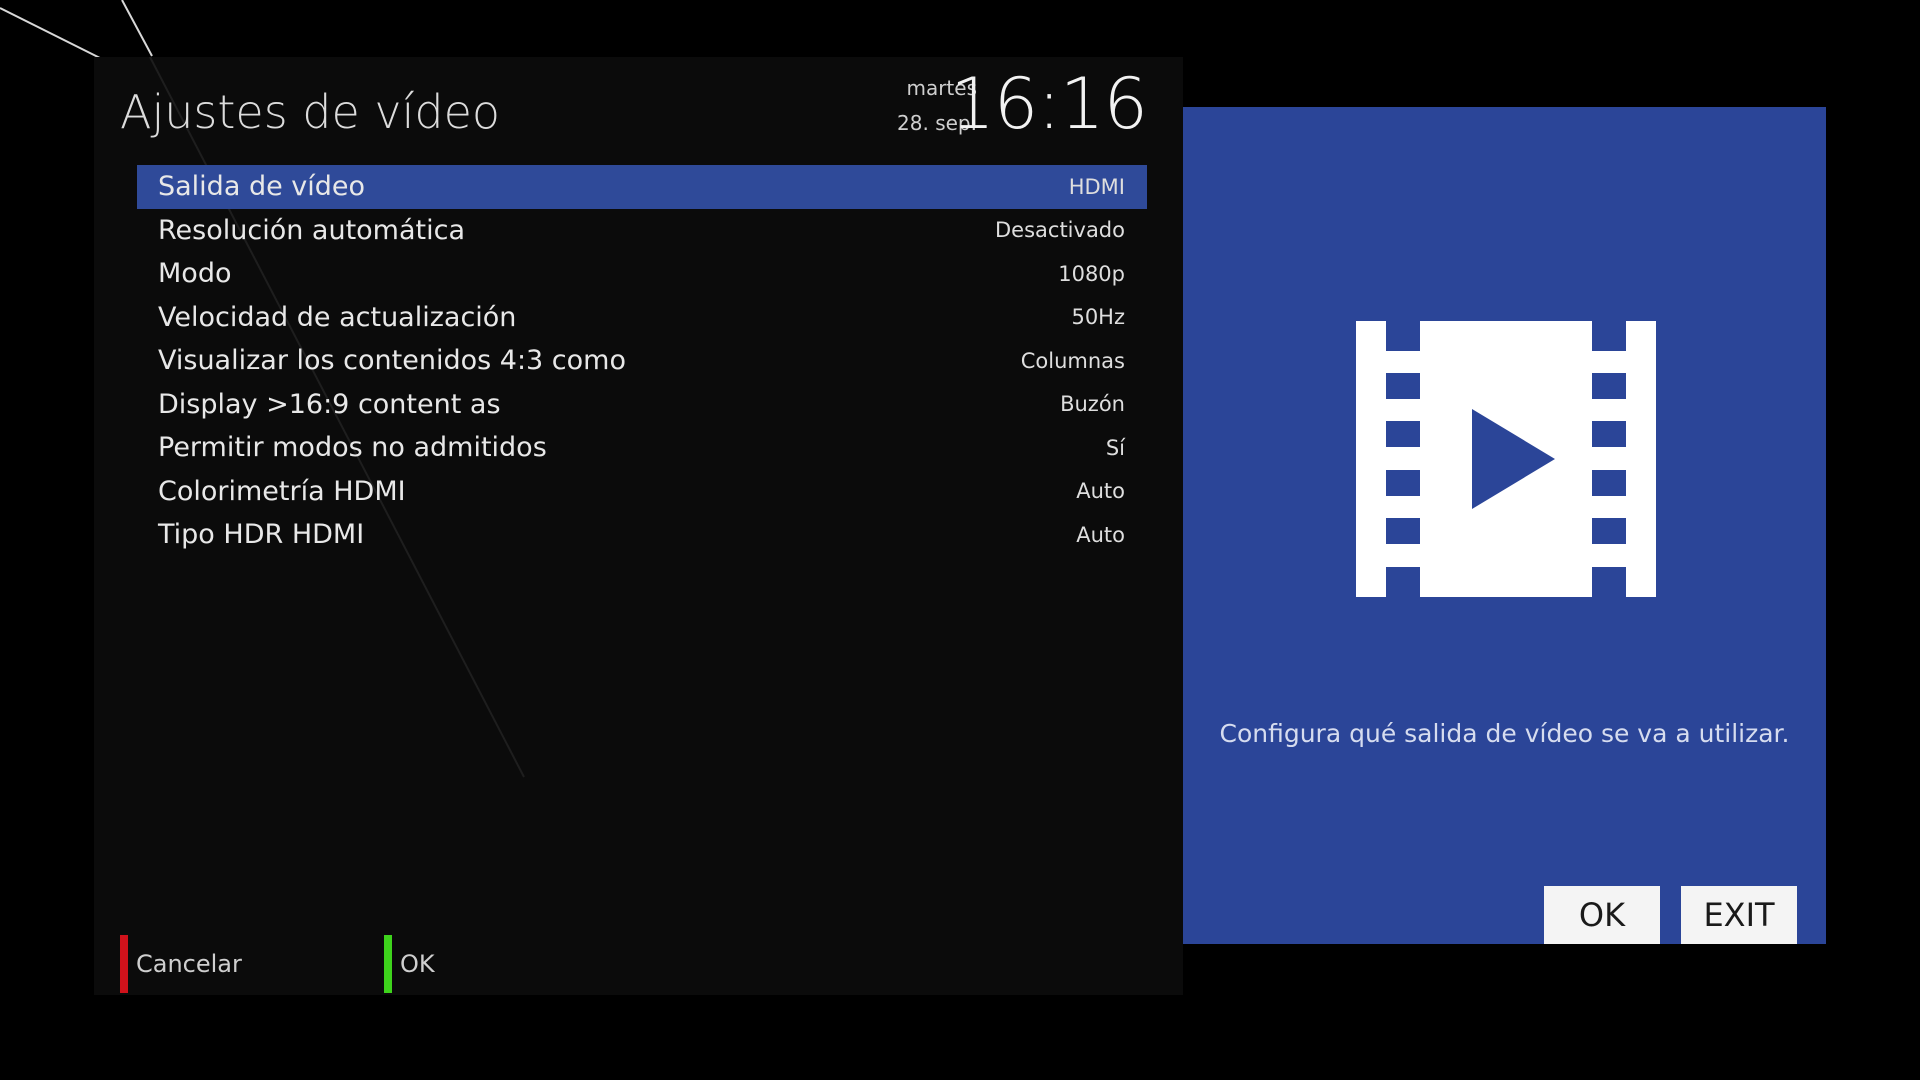  I want to click on menu-item-tipo-hdr-hdmi: Tipo HDR HDMI Auto, so click(642, 535).